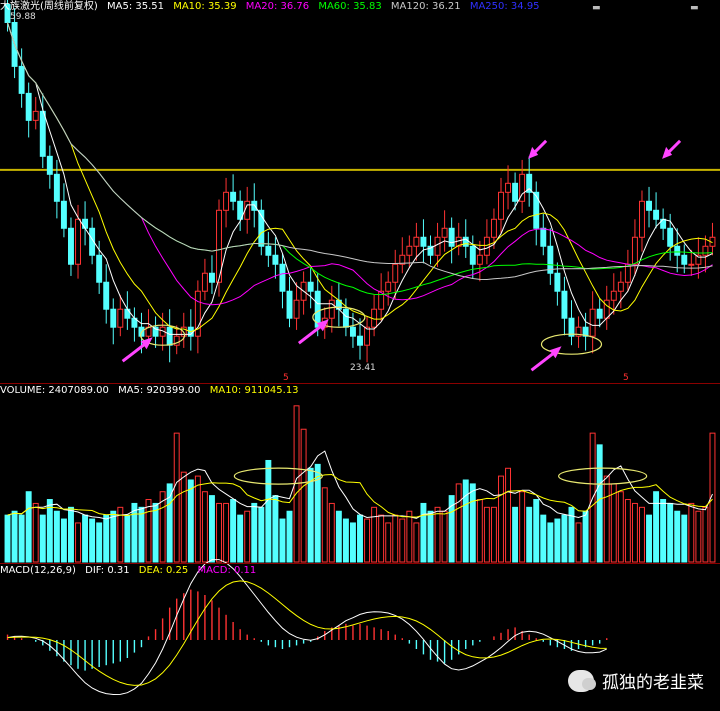  Describe the element at coordinates (254, 390) in the screenshot. I see `volume-ma10-label: MA10: 911045.13` at that location.